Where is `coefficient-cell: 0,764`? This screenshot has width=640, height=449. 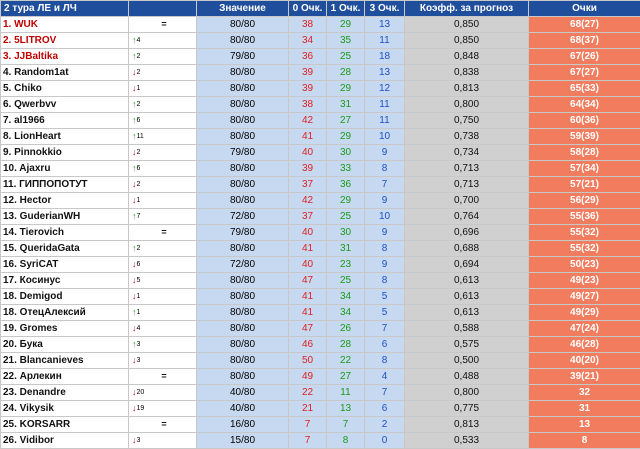
coefficient-cell: 0,764 is located at coordinates (467, 217).